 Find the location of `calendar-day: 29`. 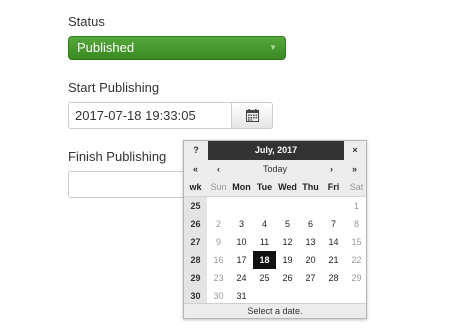

calendar-day: 29 is located at coordinates (356, 278).